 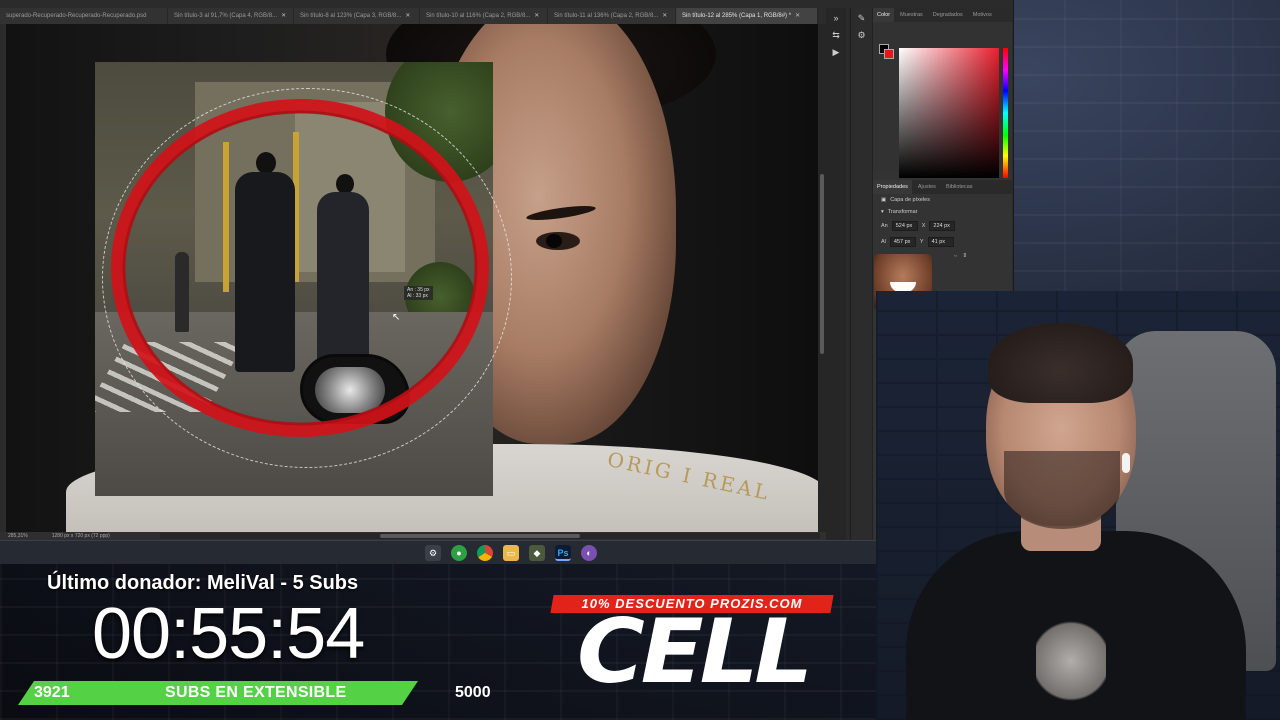 What do you see at coordinates (459, 553) in the screenshot?
I see `messaging-icon: ●` at bounding box center [459, 553].